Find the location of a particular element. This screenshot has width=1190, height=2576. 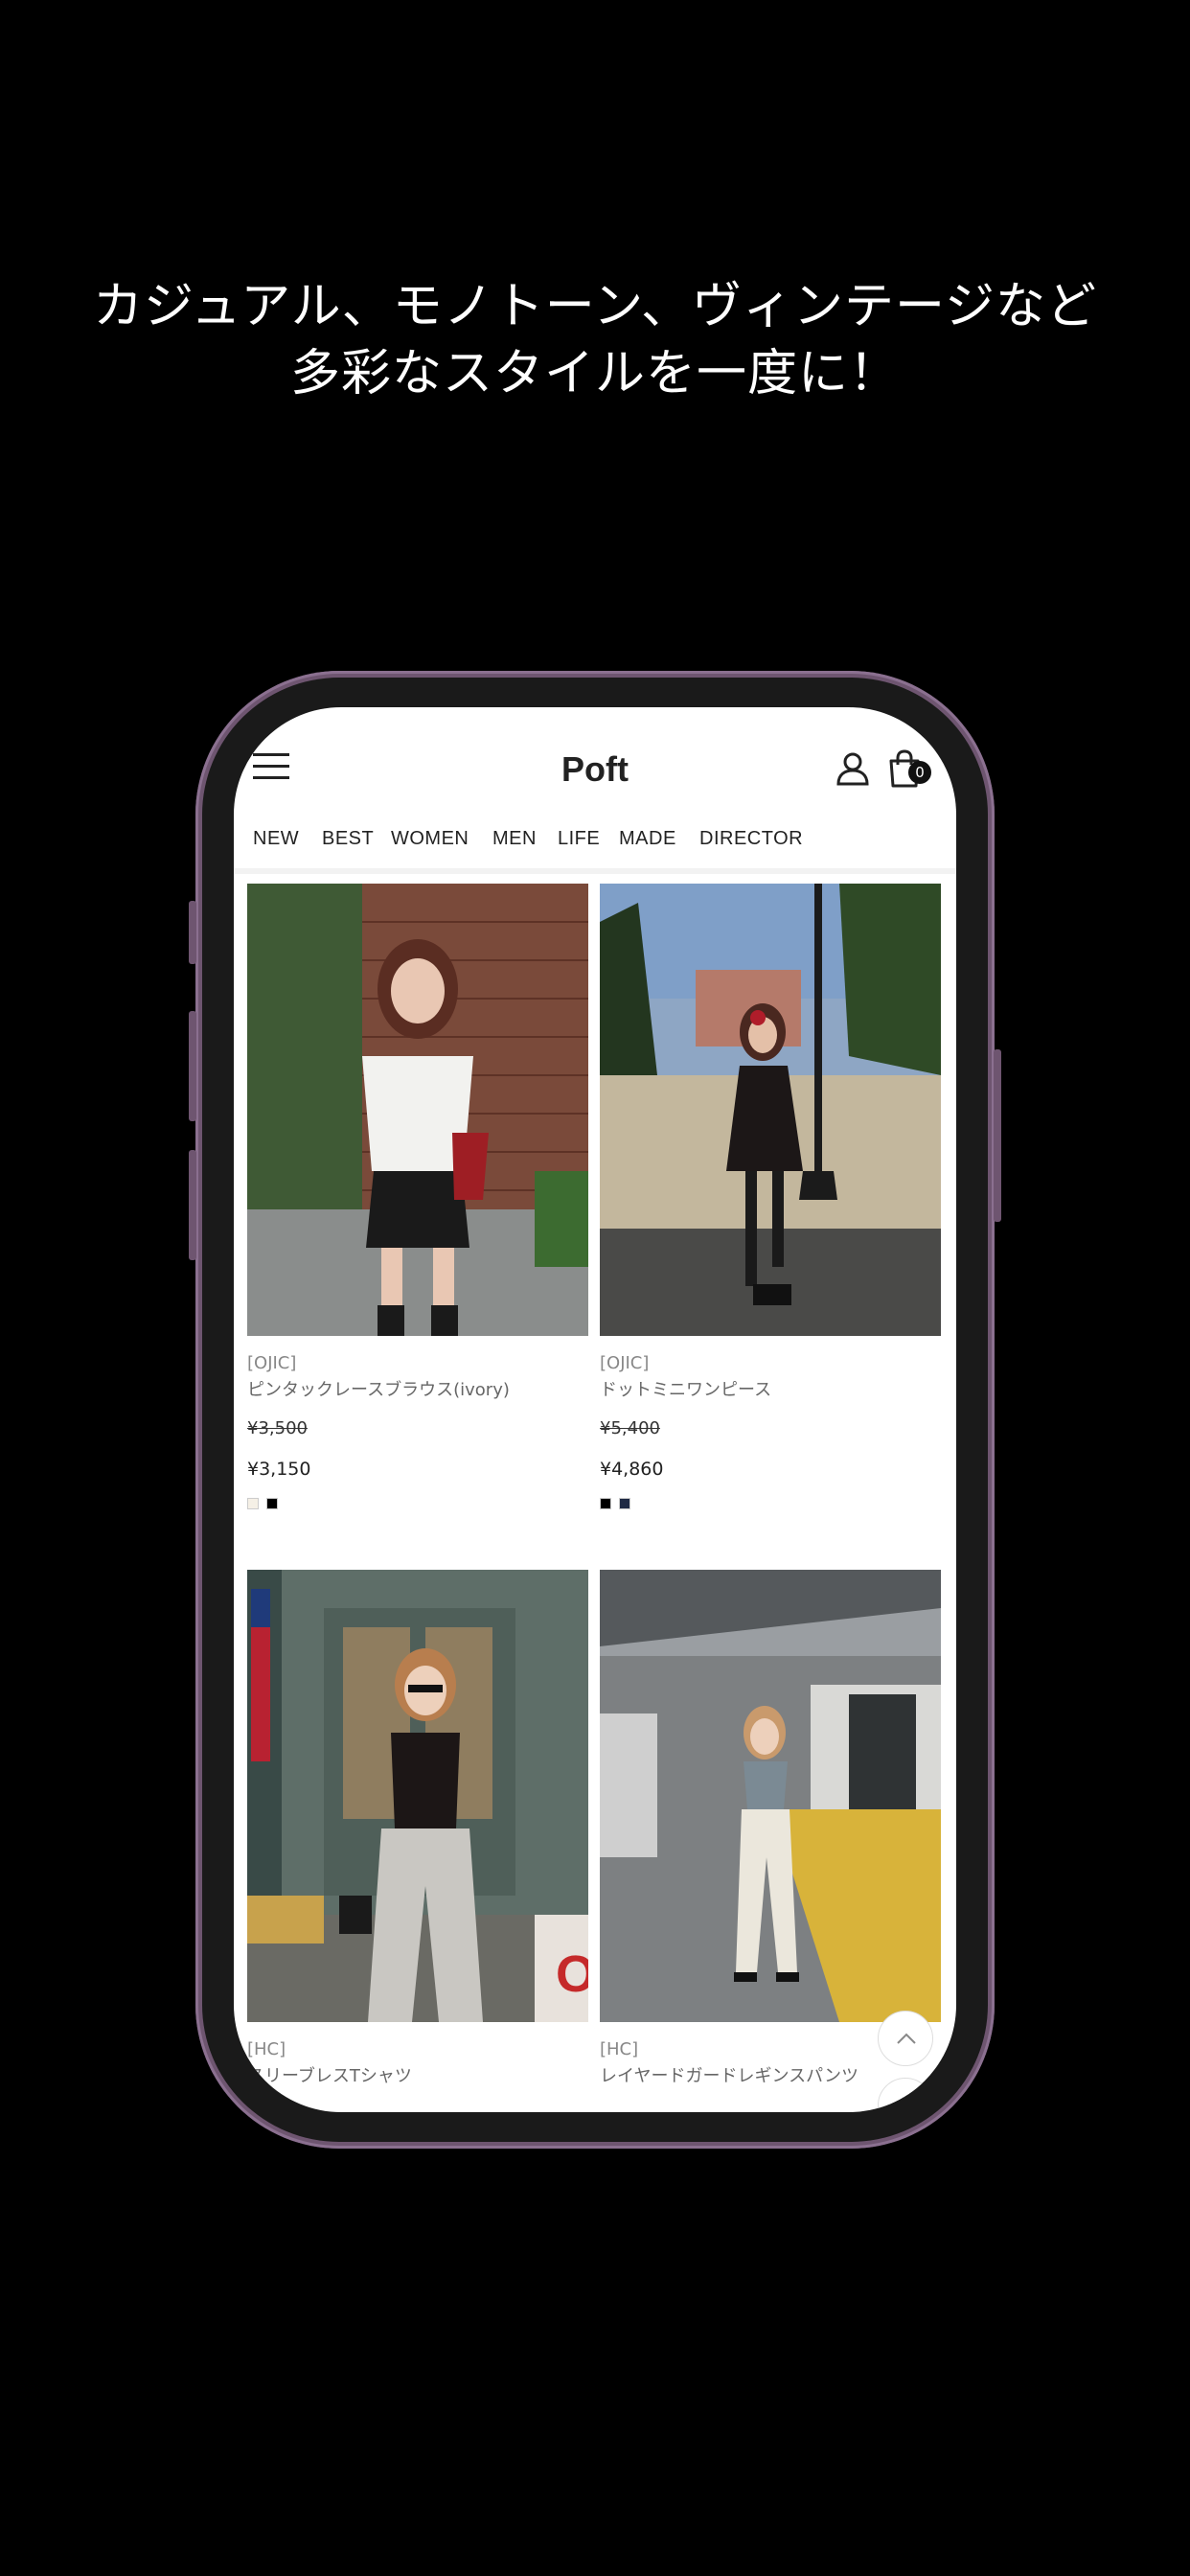

phone-volume-up is located at coordinates (193, 1066).